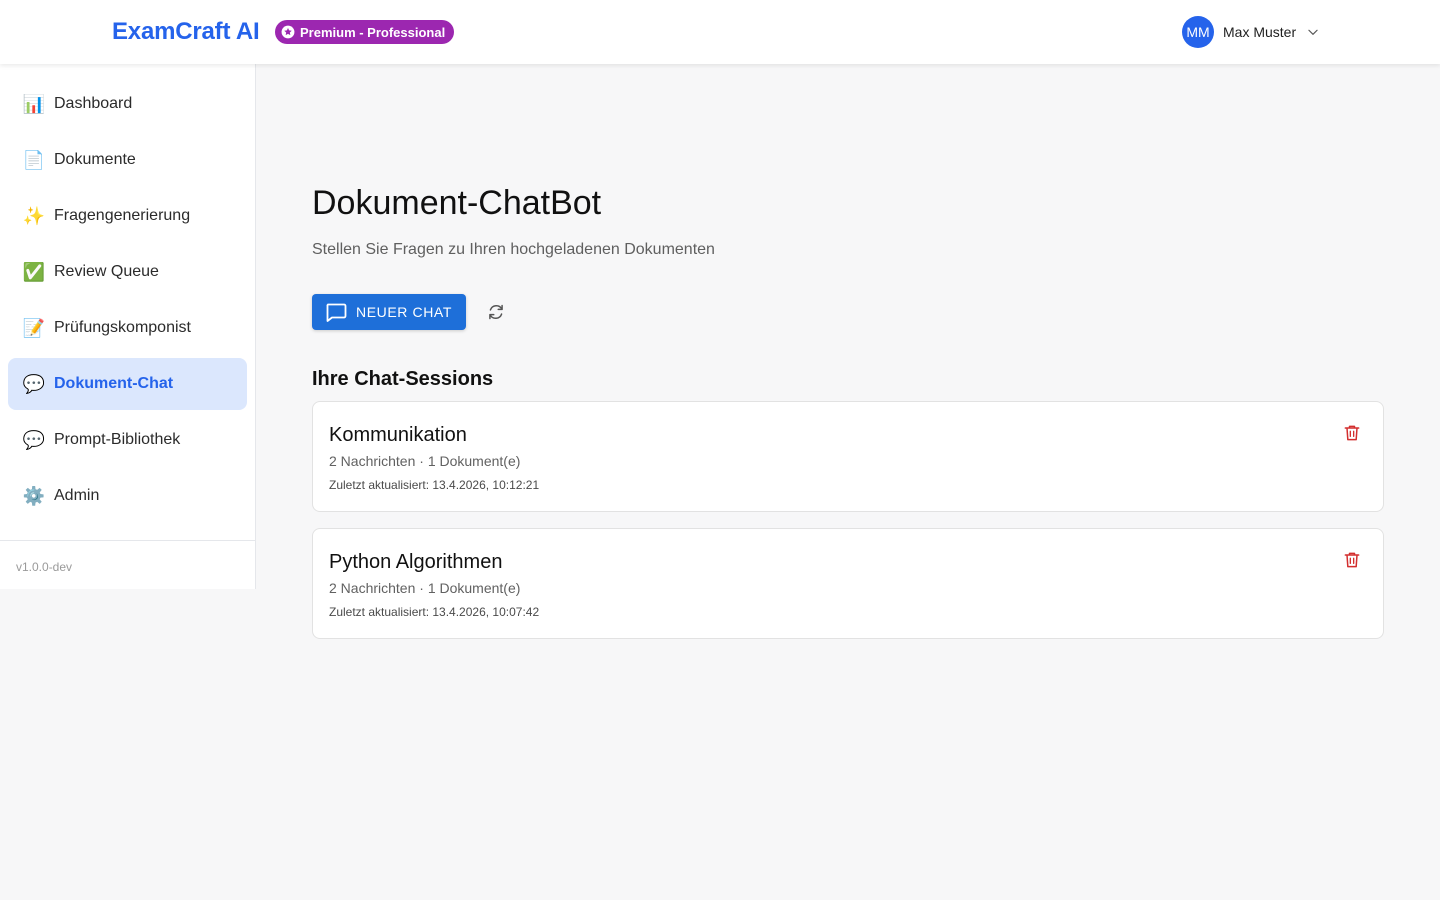 The width and height of the screenshot is (1440, 900). I want to click on new-chat-button: NEUER CHAT, so click(389, 312).